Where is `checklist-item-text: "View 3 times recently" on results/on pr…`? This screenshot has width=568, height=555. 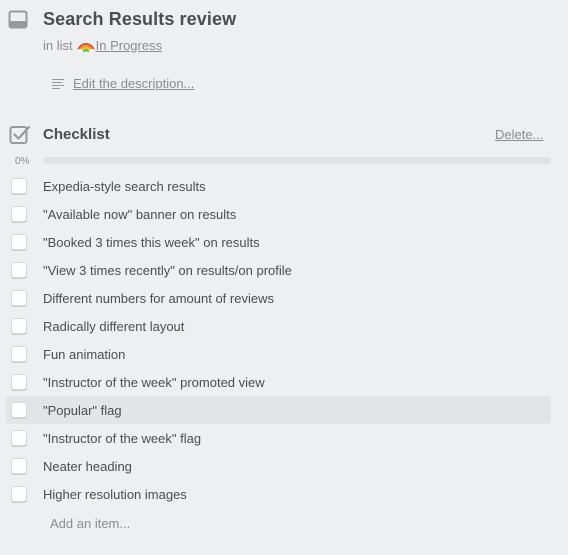 checklist-item-text: "View 3 times recently" on results/on pr… is located at coordinates (167, 270).